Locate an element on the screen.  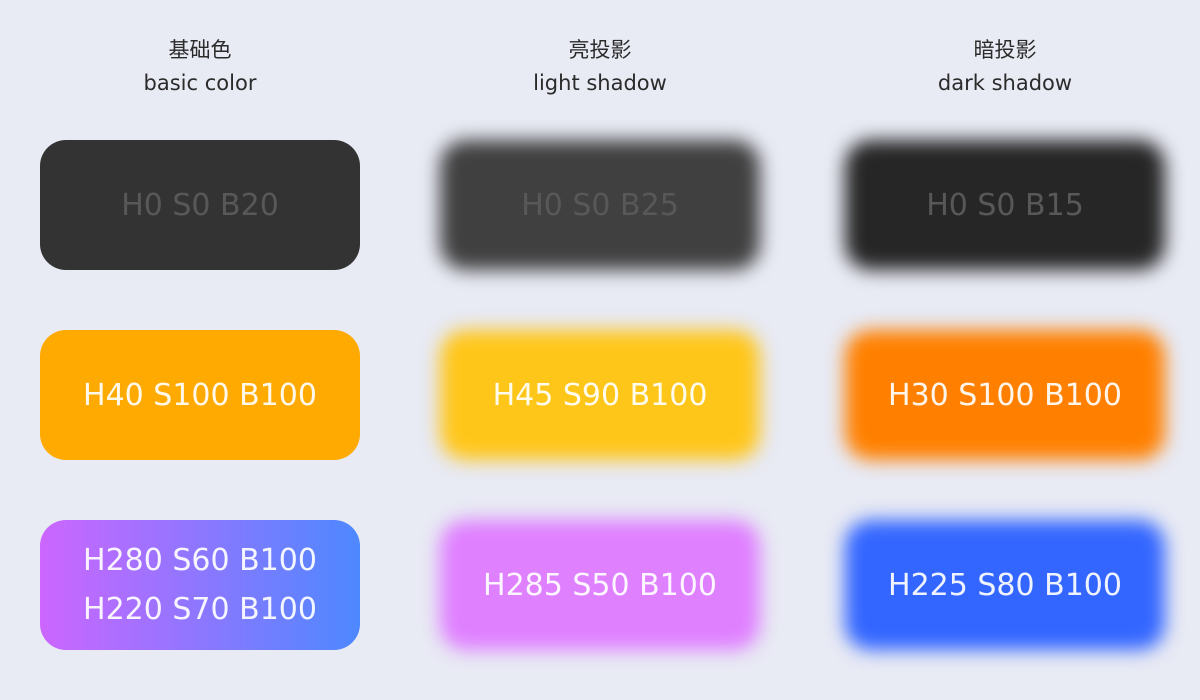
column-title-zh: 暗投影 is located at coordinates (1005, 50).